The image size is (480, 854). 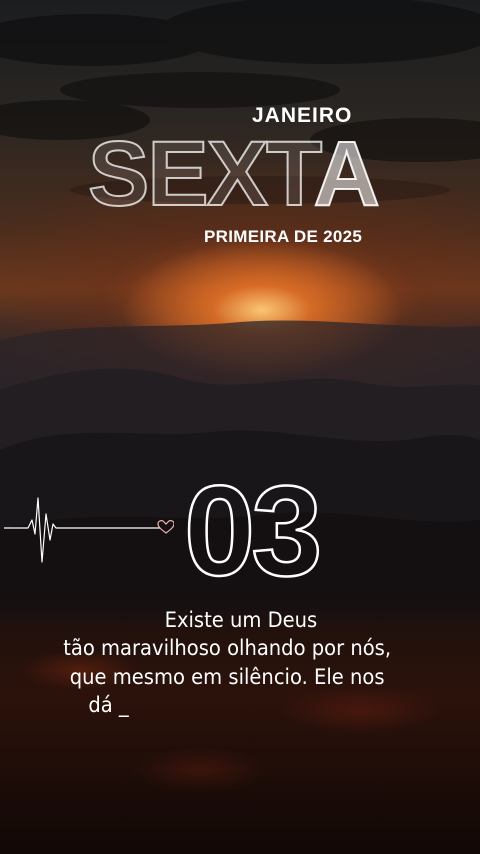 What do you see at coordinates (283, 236) in the screenshot?
I see `year-label: PRIMEIRA DE 2025` at bounding box center [283, 236].